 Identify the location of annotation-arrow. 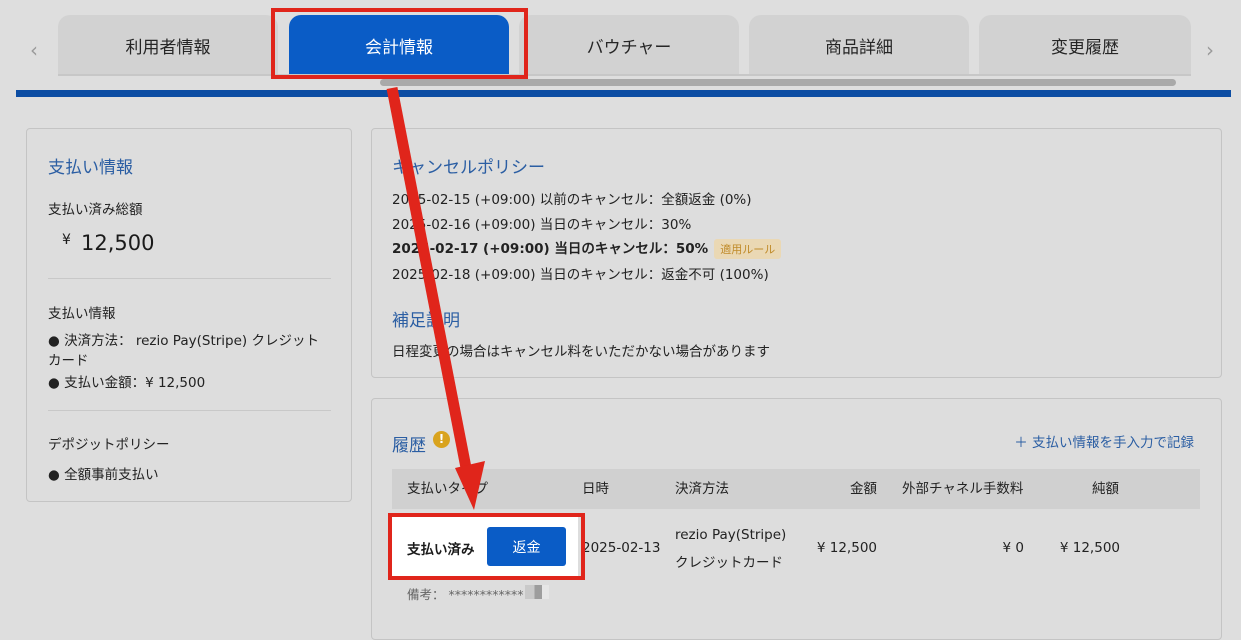
(435, 298).